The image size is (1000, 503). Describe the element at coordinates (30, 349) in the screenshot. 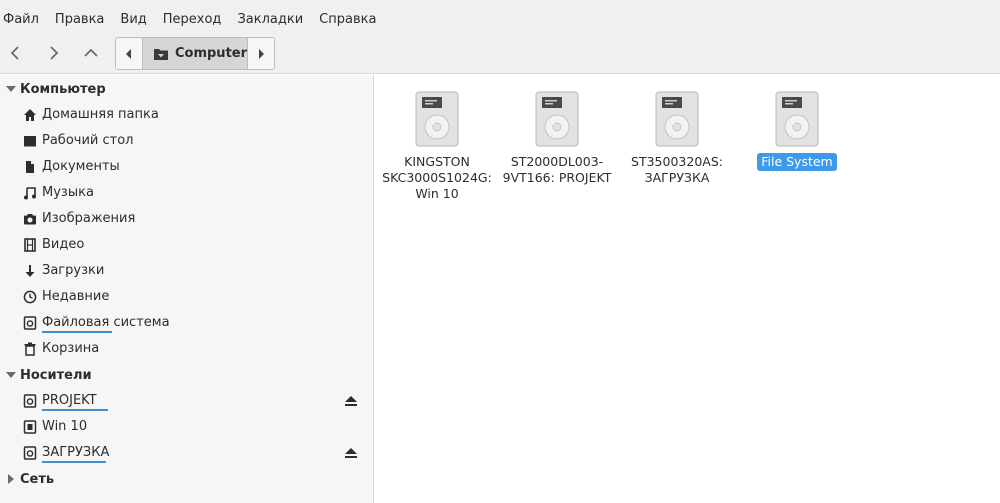

I see `trash-icon` at that location.